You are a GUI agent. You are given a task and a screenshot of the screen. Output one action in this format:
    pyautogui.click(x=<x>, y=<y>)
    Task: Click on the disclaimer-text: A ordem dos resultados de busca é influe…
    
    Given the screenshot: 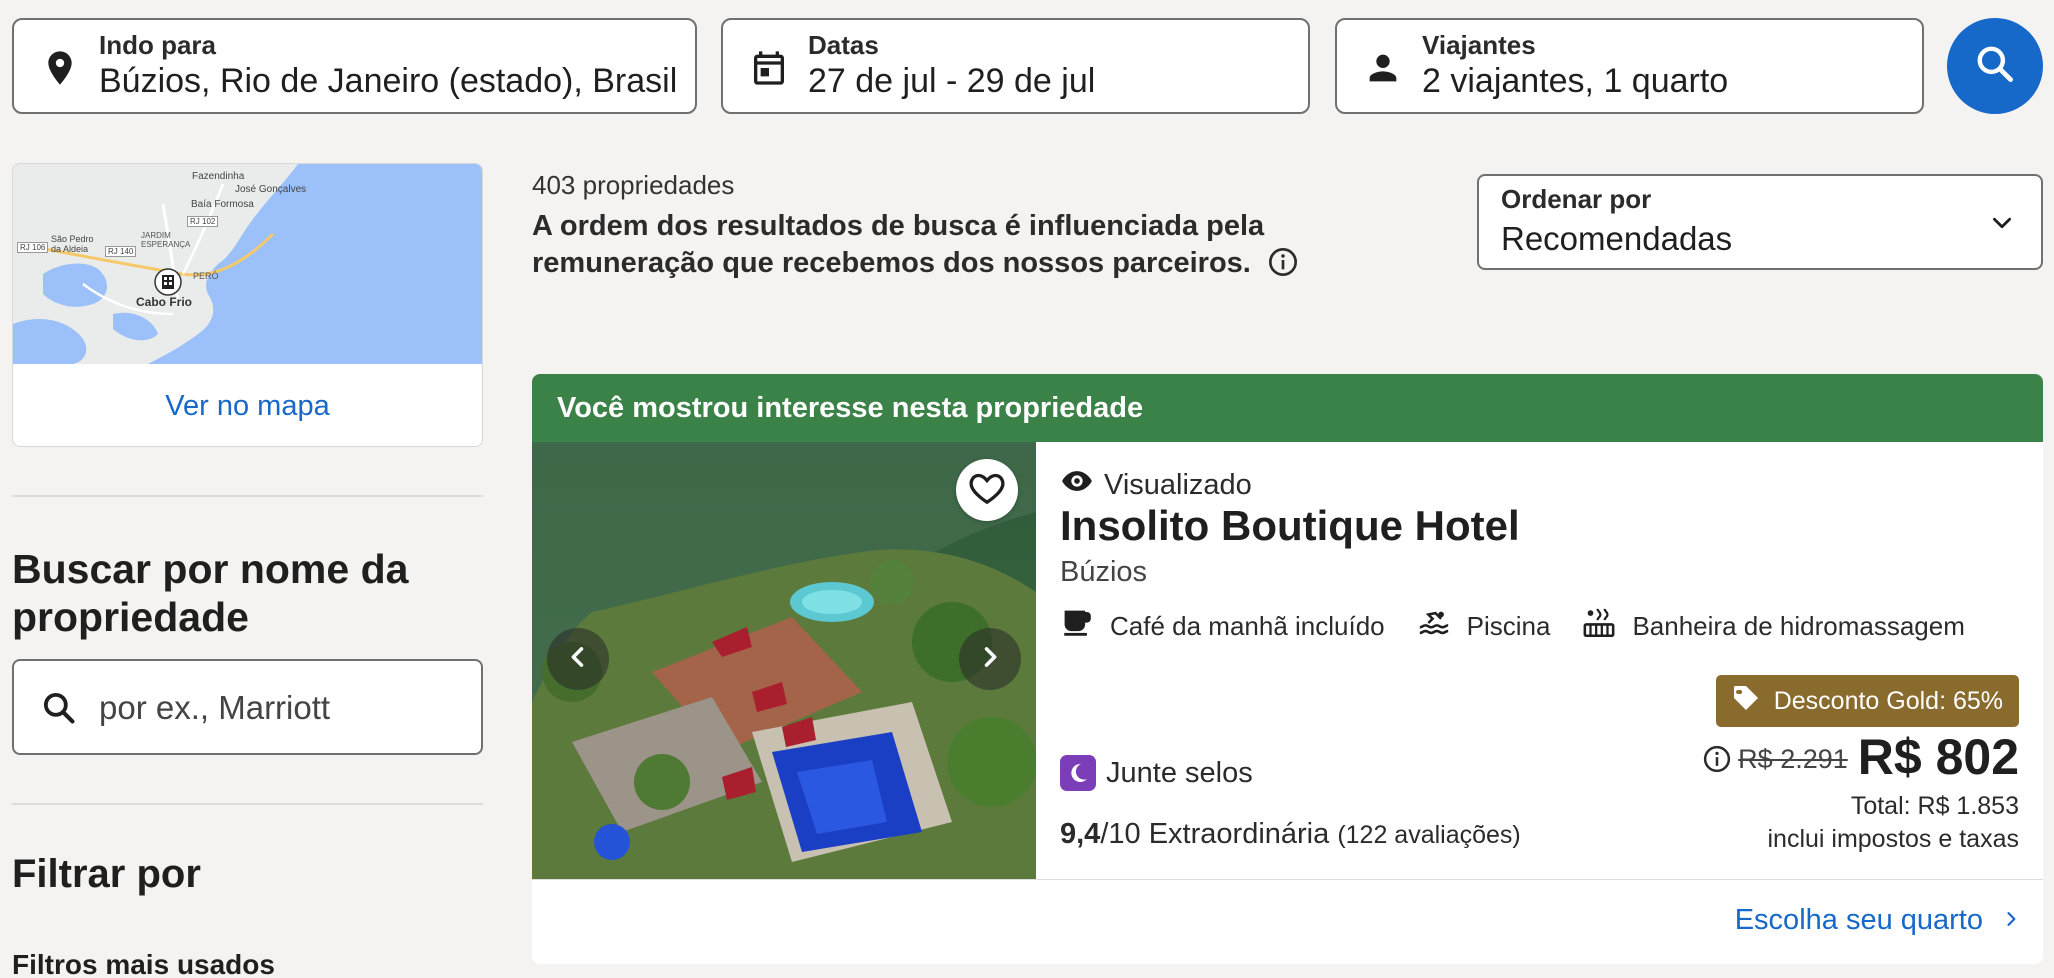 What is the action you would take?
    pyautogui.click(x=898, y=244)
    